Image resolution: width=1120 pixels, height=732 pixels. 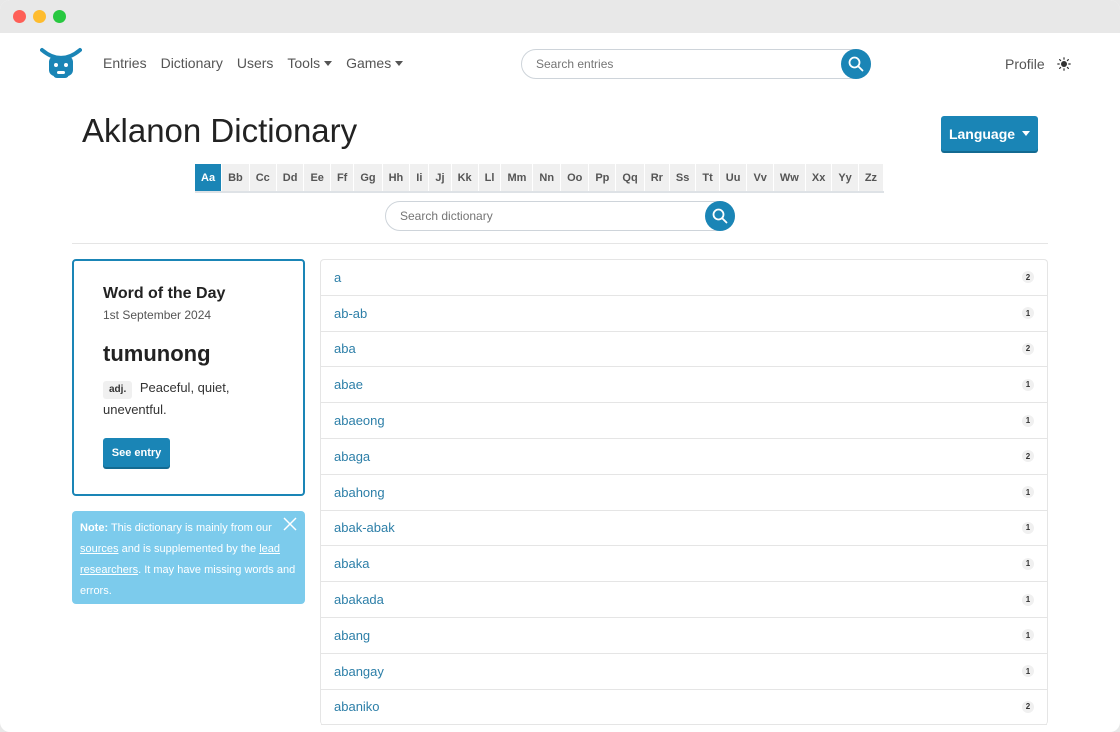 What do you see at coordinates (350, 313) in the screenshot?
I see `entry-link: ab-ab` at bounding box center [350, 313].